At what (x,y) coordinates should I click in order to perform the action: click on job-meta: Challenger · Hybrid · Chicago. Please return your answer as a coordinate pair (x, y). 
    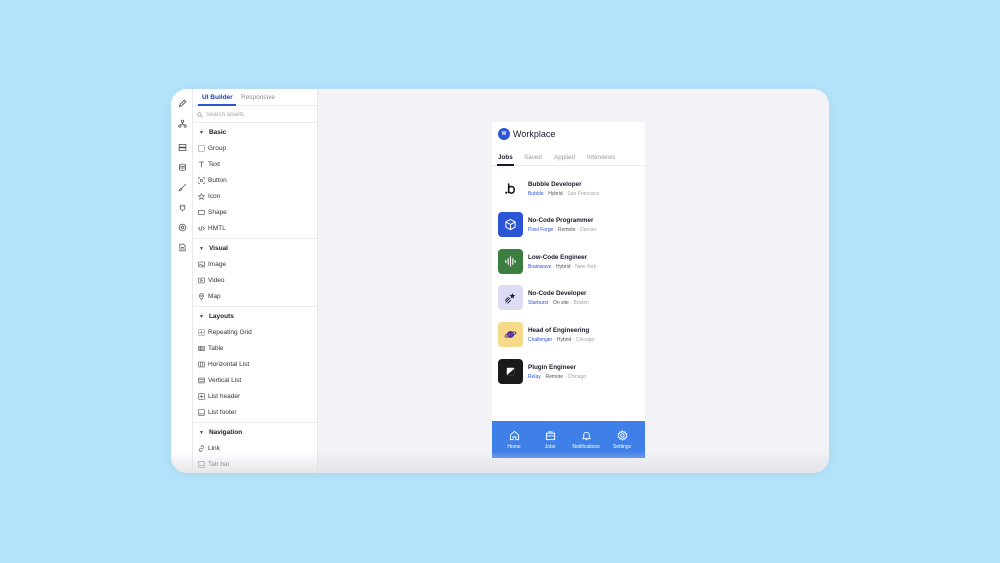
    Looking at the image, I should click on (561, 340).